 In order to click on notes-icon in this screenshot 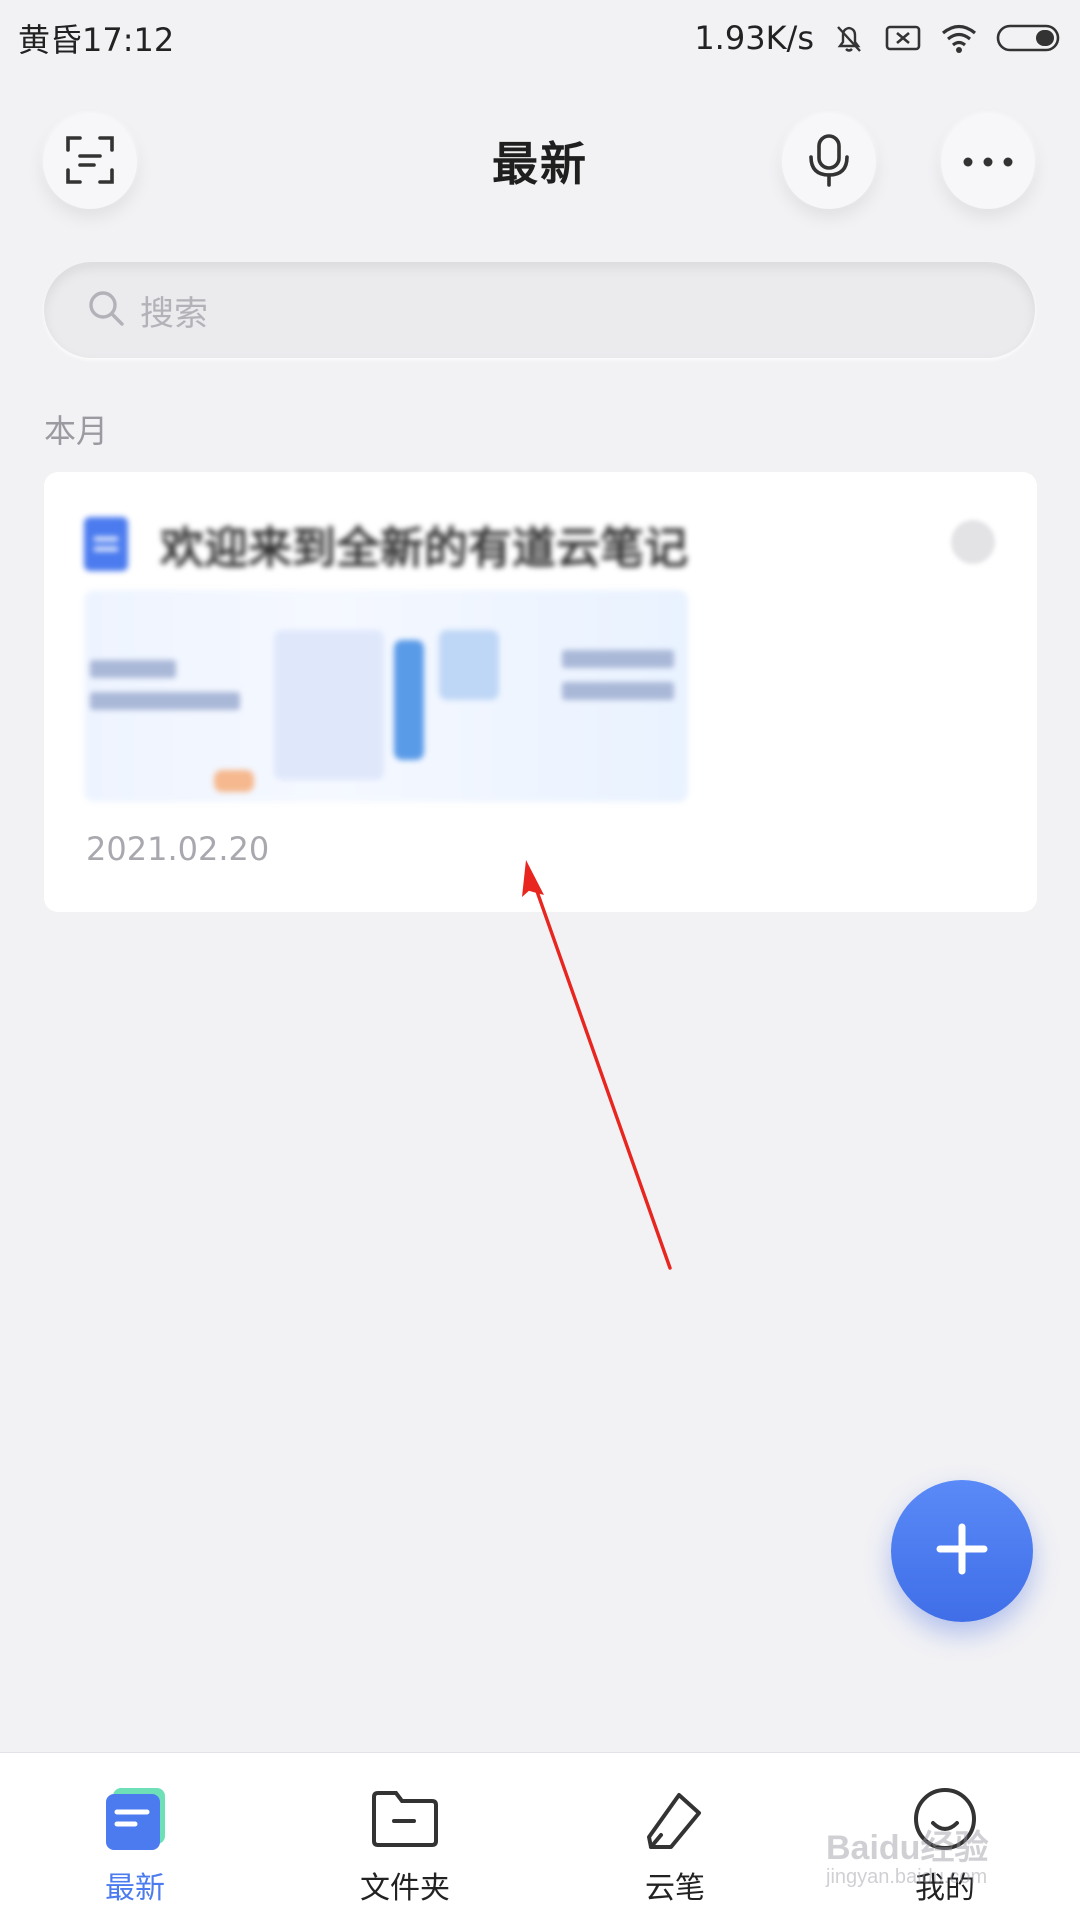, I will do `click(135, 1819)`.